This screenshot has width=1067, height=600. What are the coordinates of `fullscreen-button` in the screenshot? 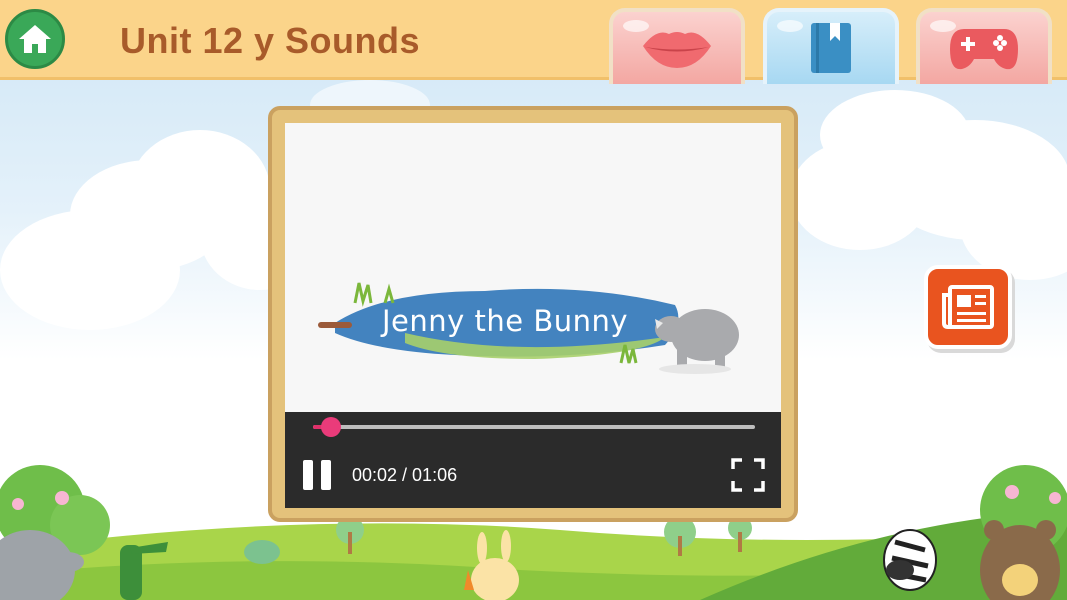 It's located at (748, 475).